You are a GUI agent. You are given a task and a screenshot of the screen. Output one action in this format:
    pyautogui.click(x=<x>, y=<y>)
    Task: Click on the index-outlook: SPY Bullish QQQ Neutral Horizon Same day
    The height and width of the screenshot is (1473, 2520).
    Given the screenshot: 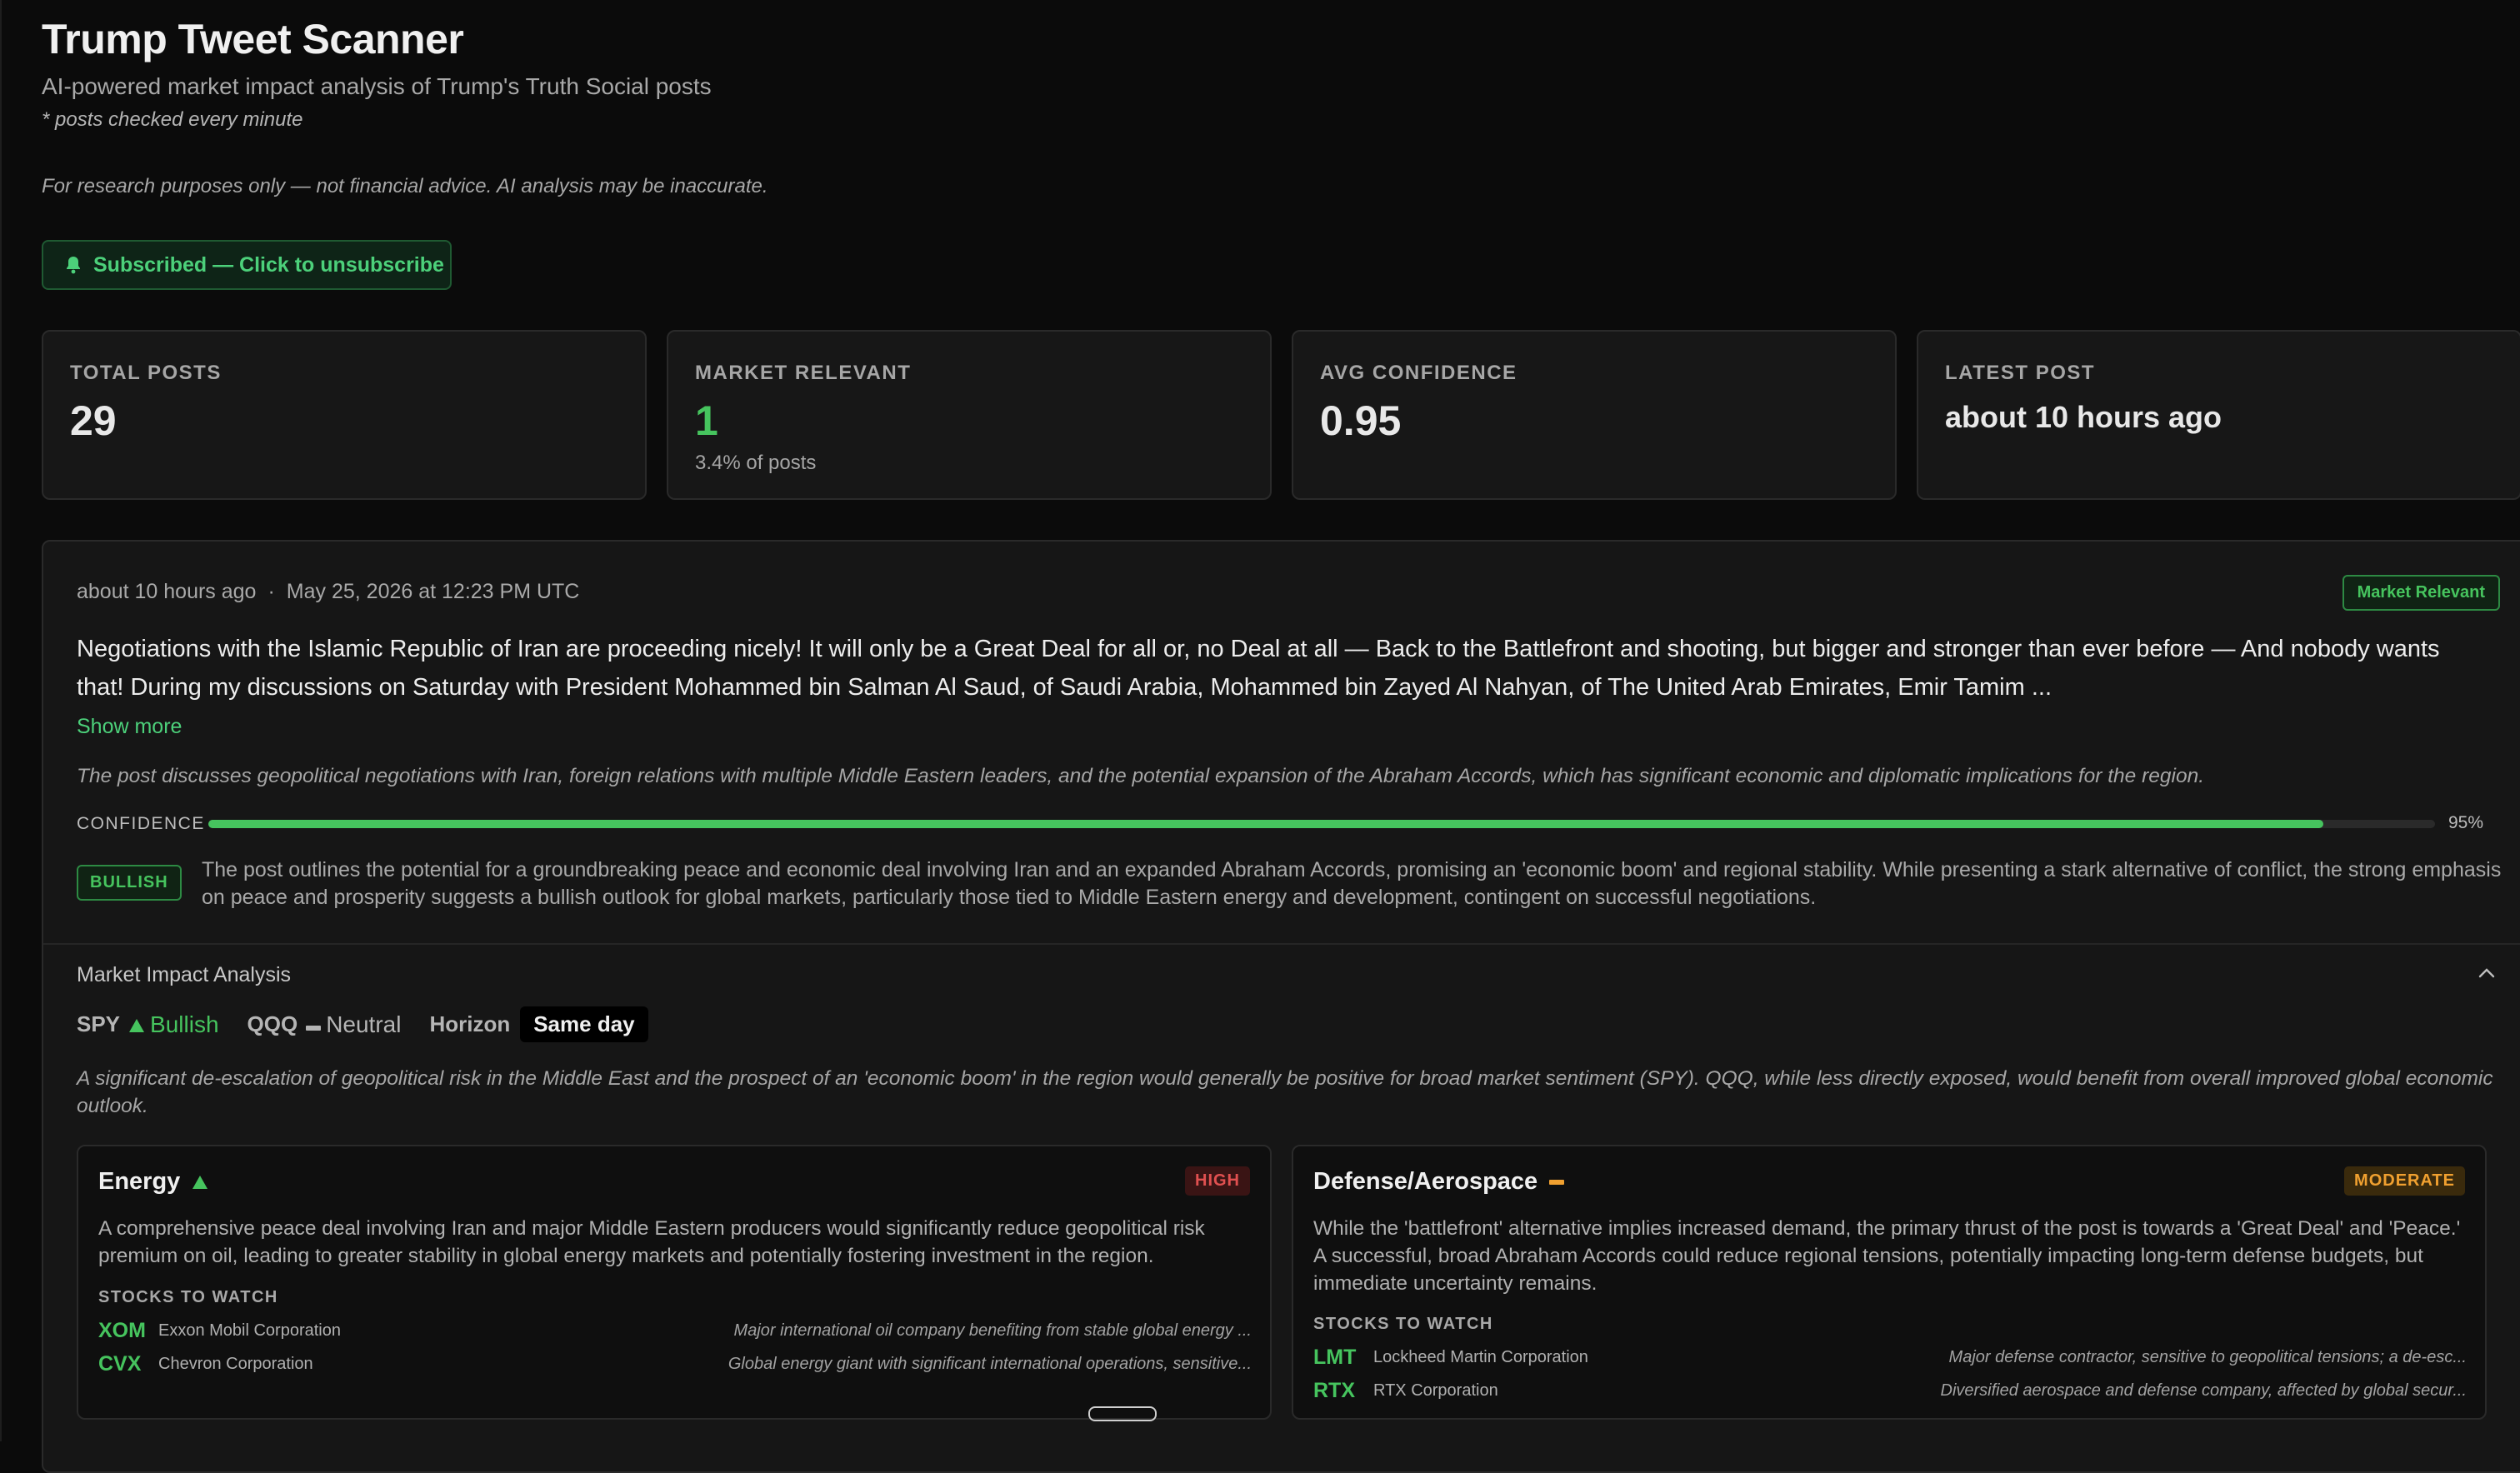 What is the action you would take?
    pyautogui.click(x=362, y=1024)
    